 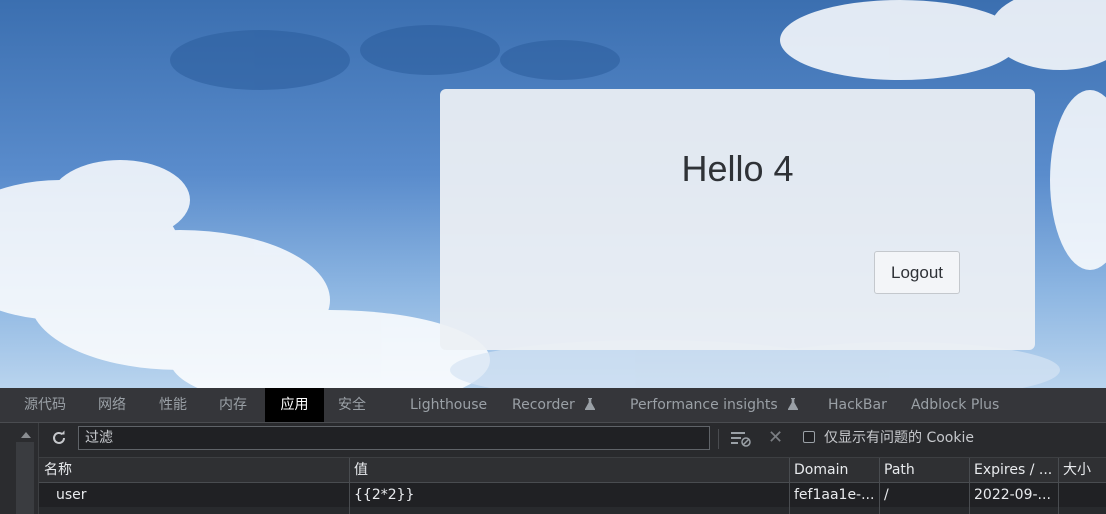 I want to click on tab-lighthouse: Lighthouse, so click(x=448, y=405).